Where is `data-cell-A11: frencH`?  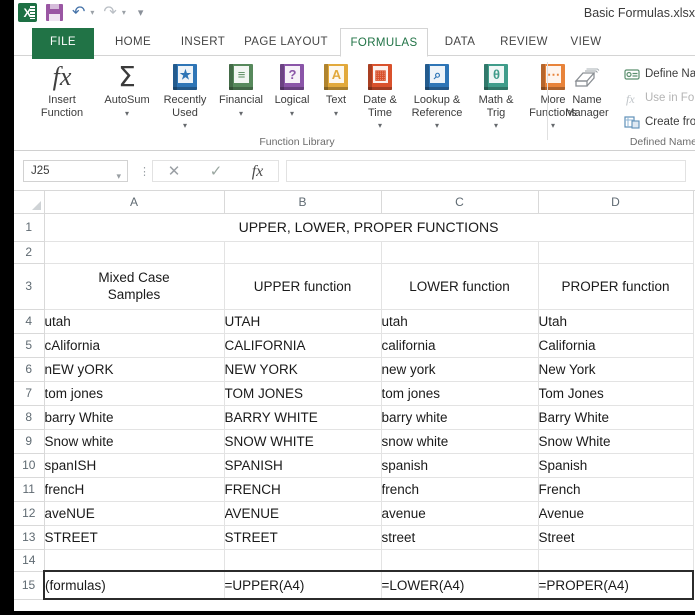
data-cell-A11: frencH is located at coordinates (134, 489).